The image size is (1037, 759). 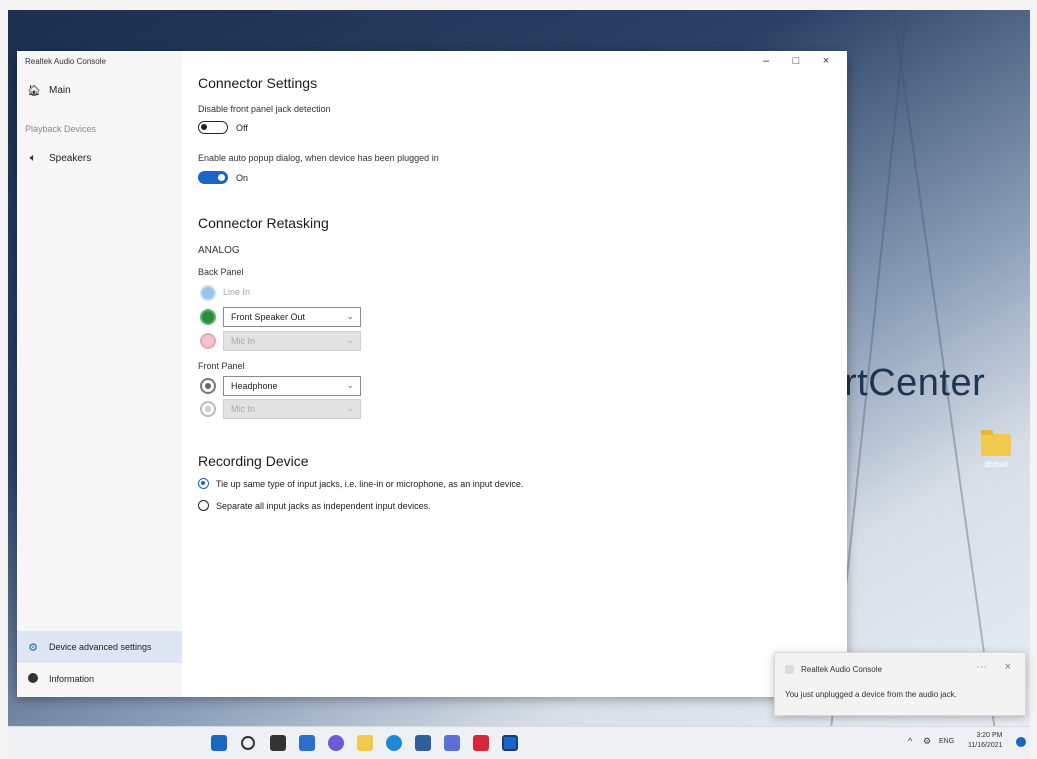 What do you see at coordinates (242, 177) in the screenshot?
I see `toggle-state: On` at bounding box center [242, 177].